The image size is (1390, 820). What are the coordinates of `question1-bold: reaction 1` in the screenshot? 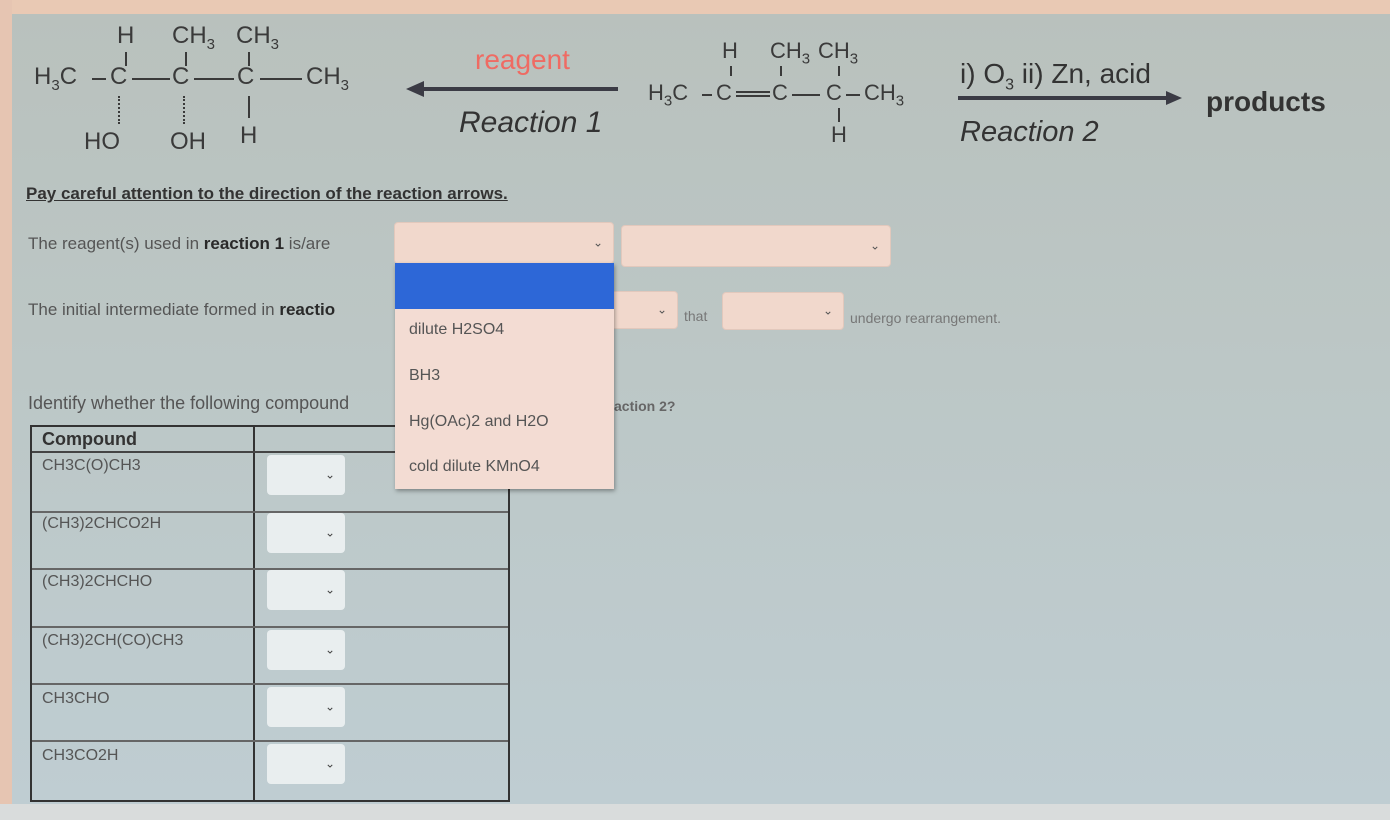 It's located at (244, 243).